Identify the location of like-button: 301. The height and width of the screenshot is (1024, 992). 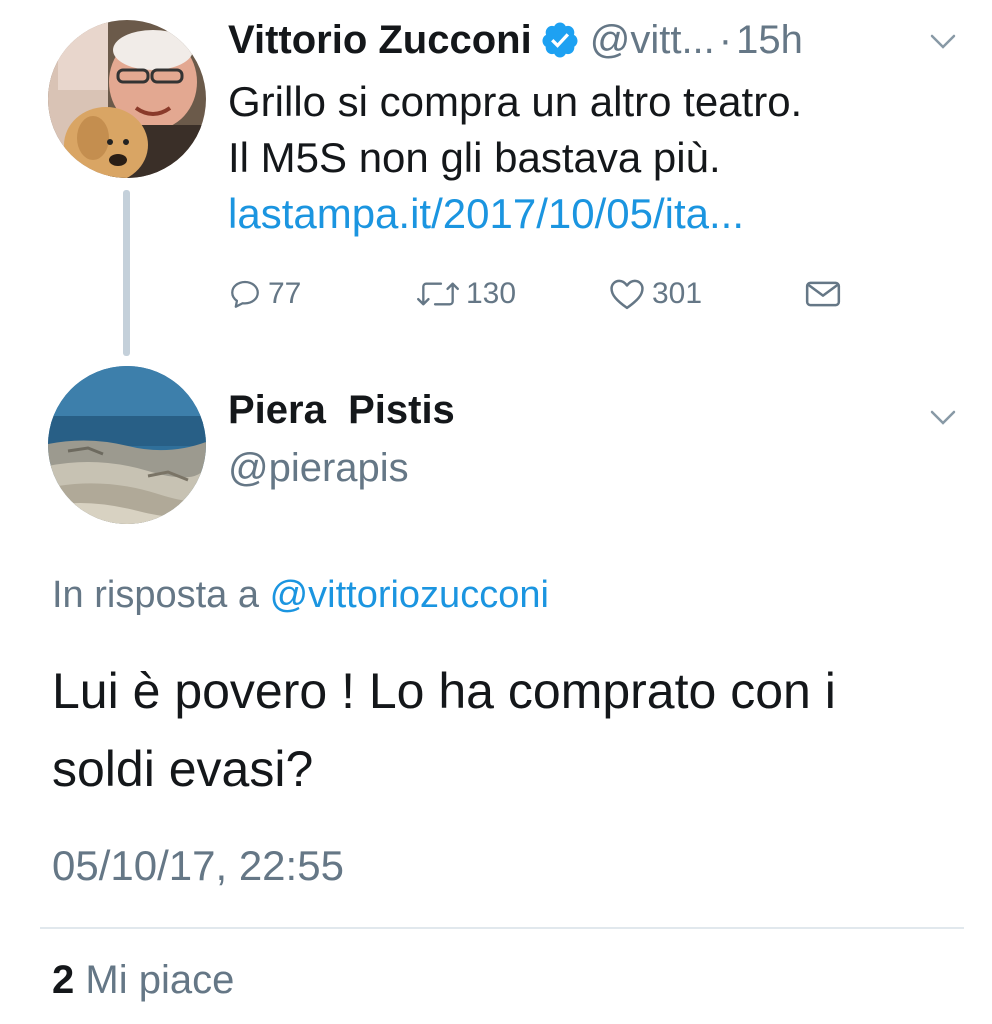
(655, 294).